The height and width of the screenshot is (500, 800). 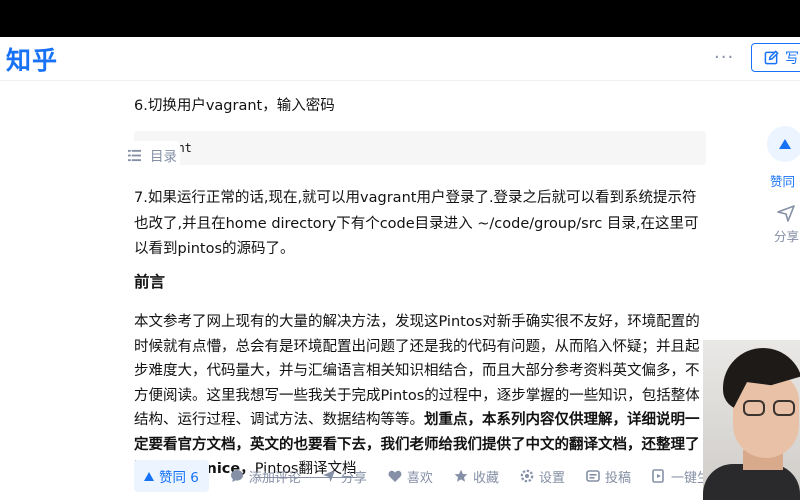 I want to click on side-vote-label: 赞同 6, so click(x=785, y=181).